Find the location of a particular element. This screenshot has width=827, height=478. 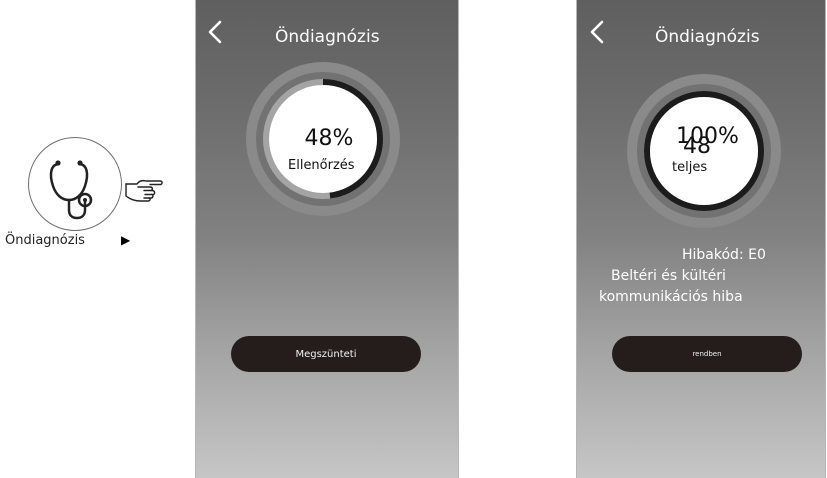

stethoscope-icon is located at coordinates (71, 190).